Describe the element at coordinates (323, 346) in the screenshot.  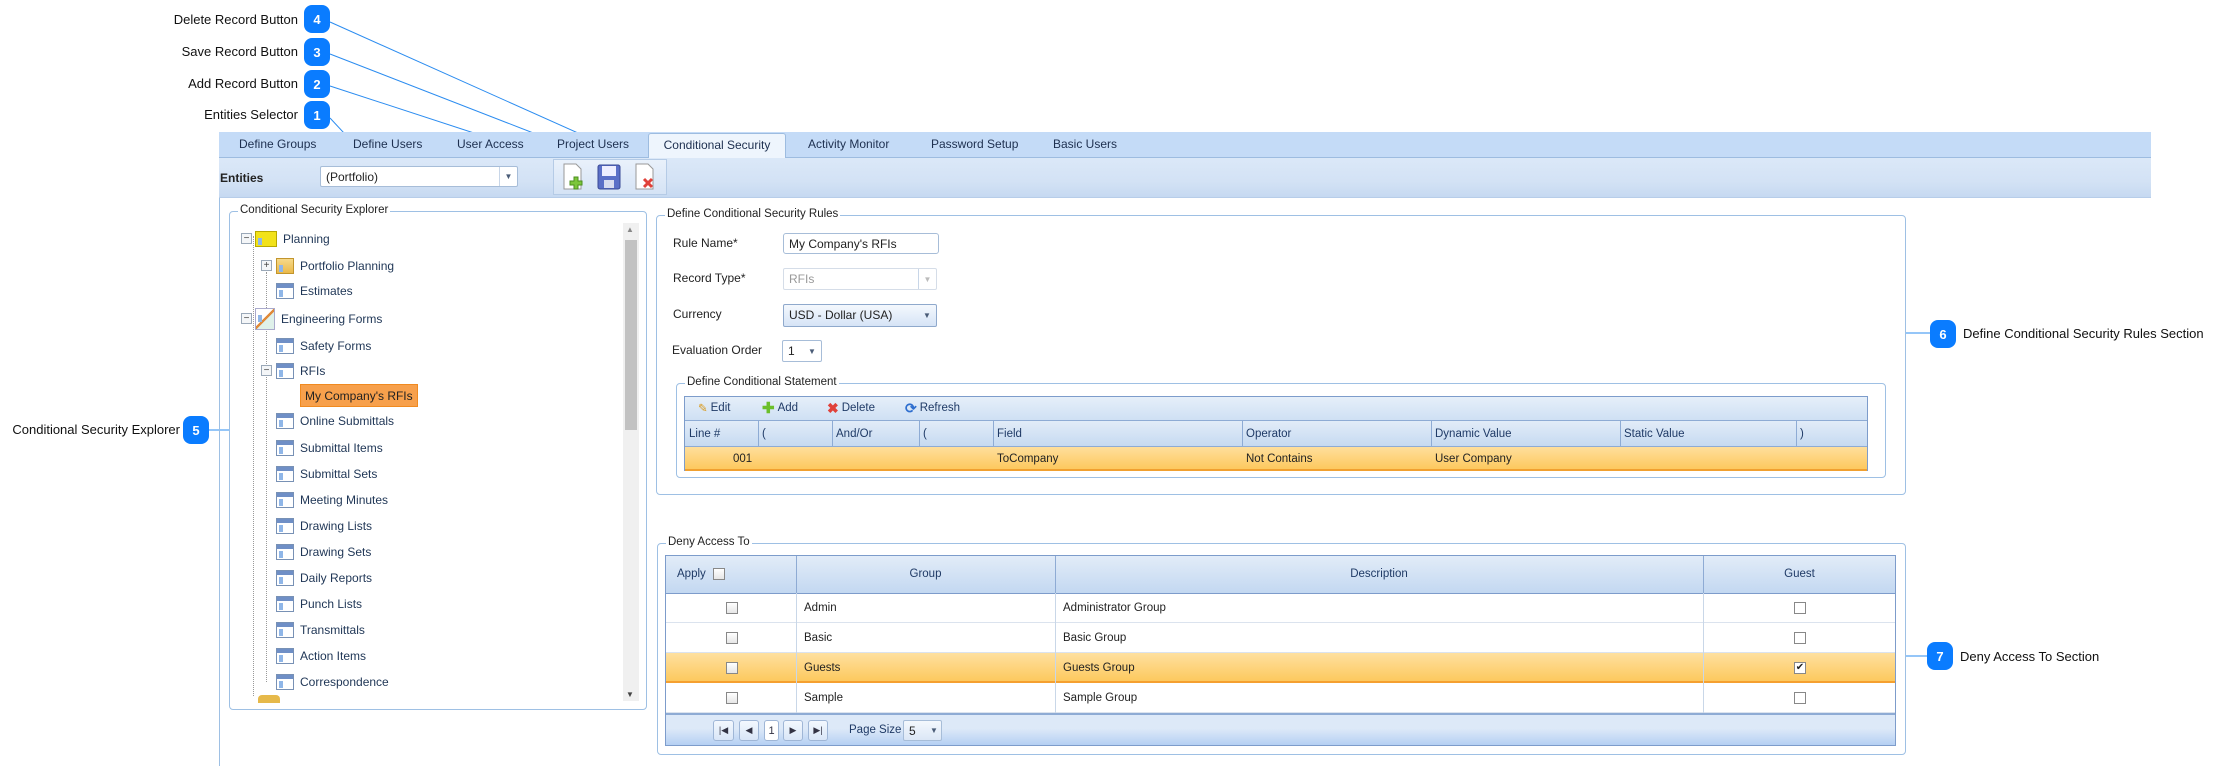
I see `tree-item: Safety Forms` at that location.